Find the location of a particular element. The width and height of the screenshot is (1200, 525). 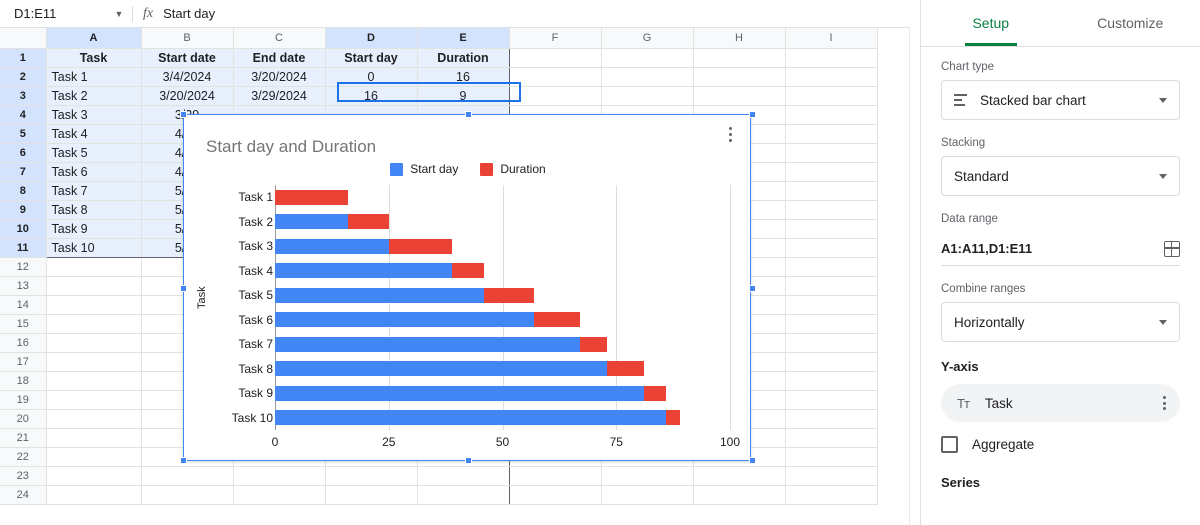

table-row: 24 is located at coordinates (439, 494).